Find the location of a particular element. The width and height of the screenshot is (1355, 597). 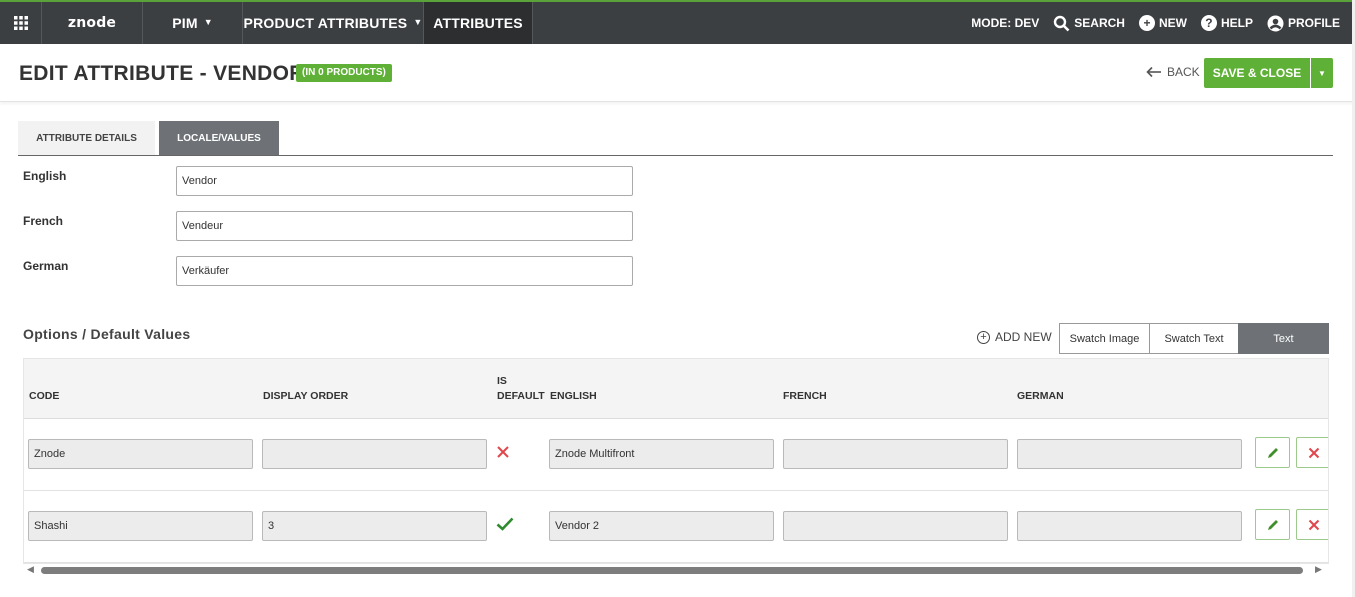

locale-input-german: Verkäufer is located at coordinates (404, 271).